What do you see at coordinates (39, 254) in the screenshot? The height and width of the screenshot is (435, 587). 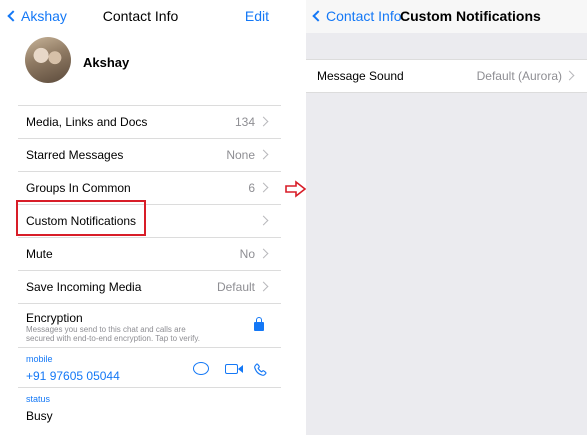 I see `row-label: Mute` at bounding box center [39, 254].